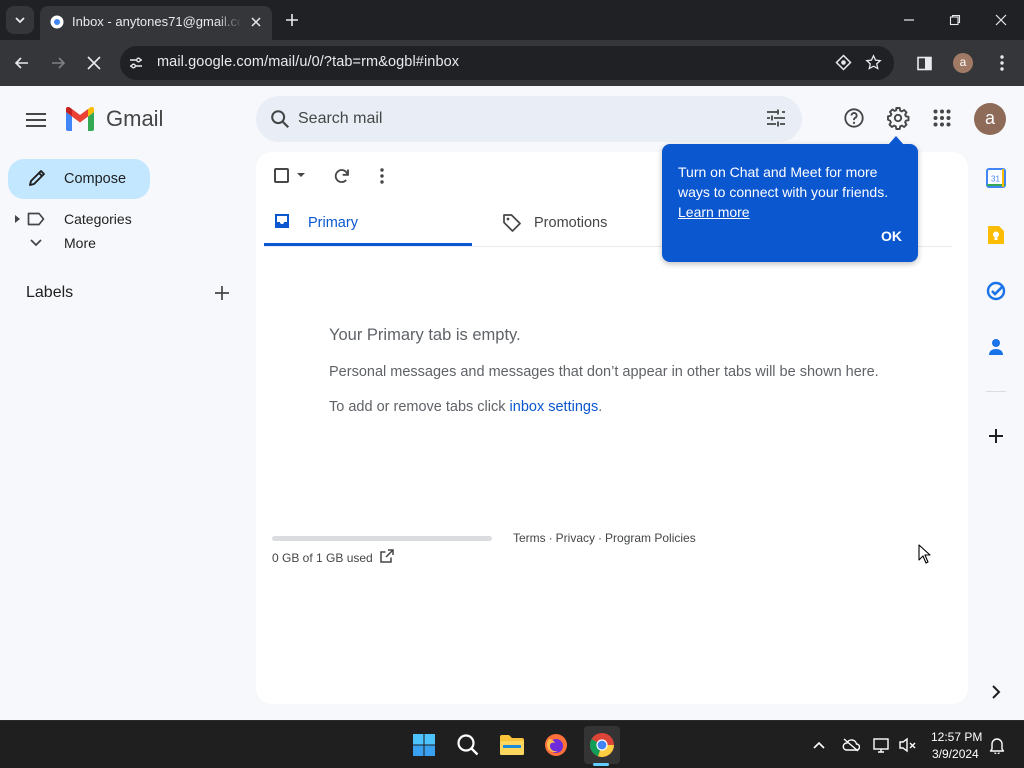  Describe the element at coordinates (819, 745) in the screenshot. I see `show-hidden-icons-button` at that location.